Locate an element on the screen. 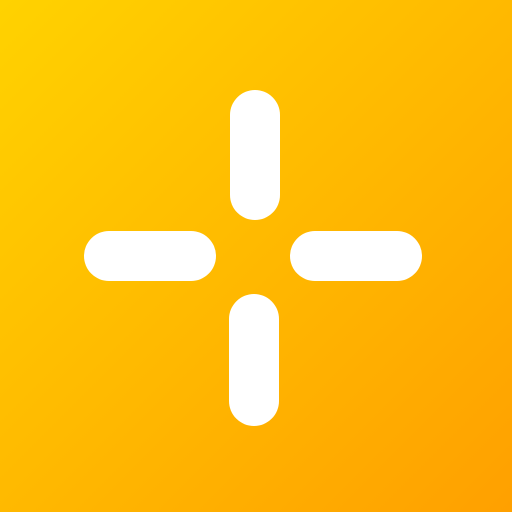 The width and height of the screenshot is (512, 512). crosshair-top-bar is located at coordinates (255, 155).